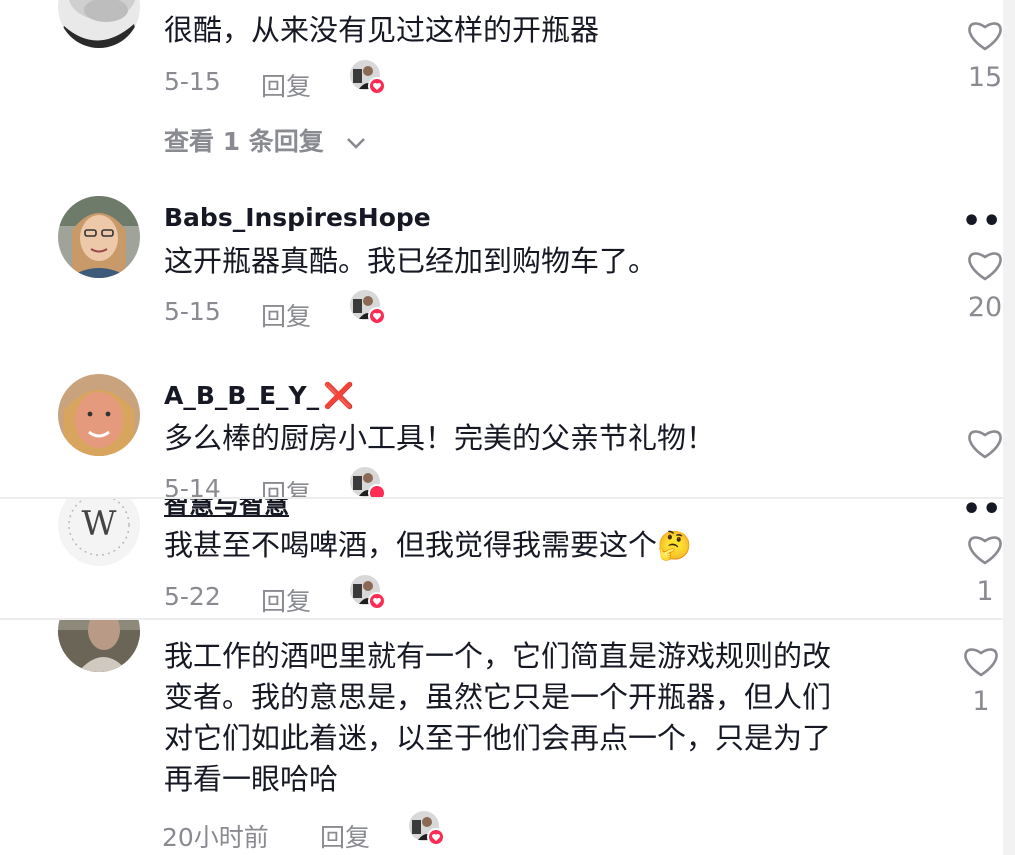 Image resolution: width=1015 pixels, height=855 pixels. What do you see at coordinates (355, 143) in the screenshot?
I see `chevron-down-icon` at bounding box center [355, 143].